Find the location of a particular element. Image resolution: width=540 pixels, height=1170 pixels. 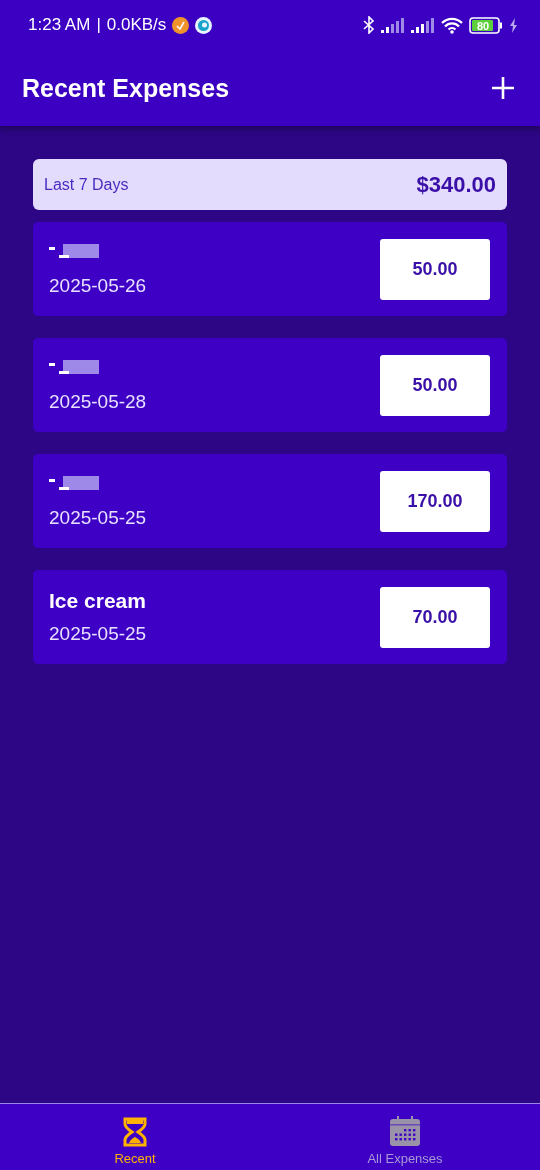

expense-amount: 170.00 is located at coordinates (435, 501).